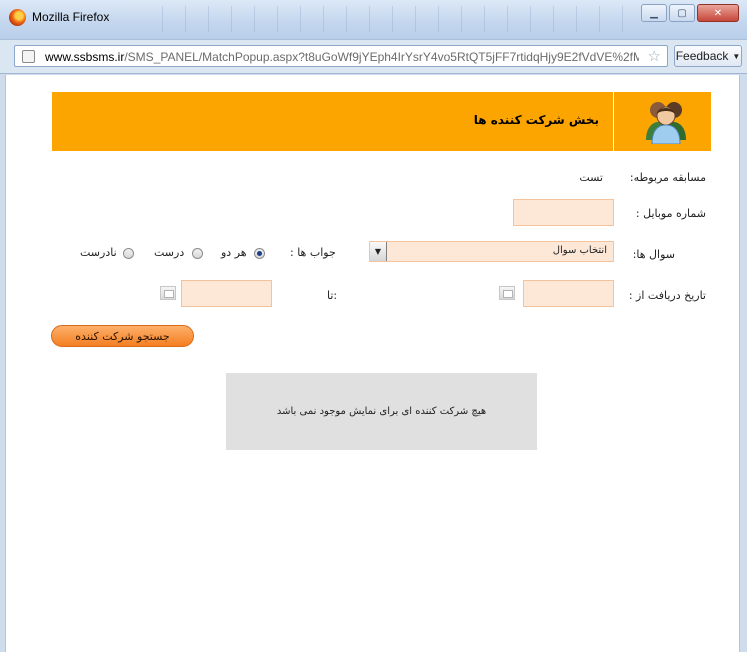  What do you see at coordinates (197, 253) in the screenshot?
I see `answer-radio-correct` at bounding box center [197, 253].